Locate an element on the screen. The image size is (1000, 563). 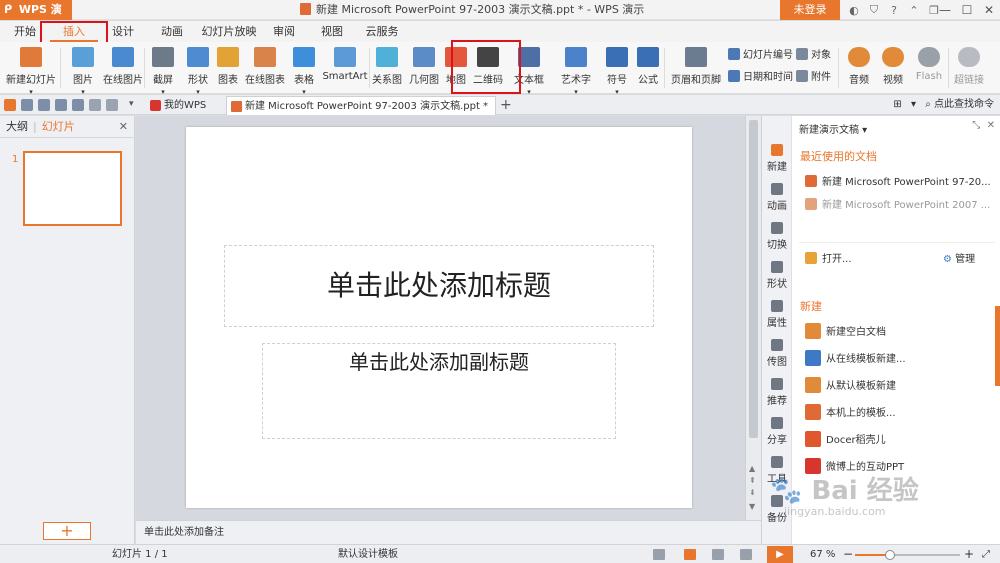
media-button-2: Flash is located at coordinates (929, 68).